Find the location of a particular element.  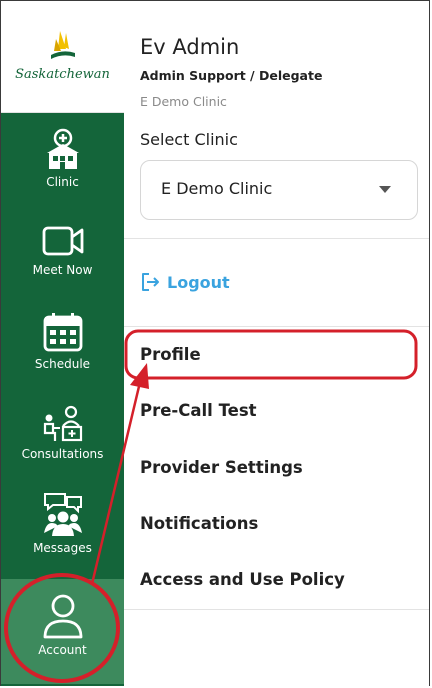

messages-group-icon is located at coordinates (62, 514).